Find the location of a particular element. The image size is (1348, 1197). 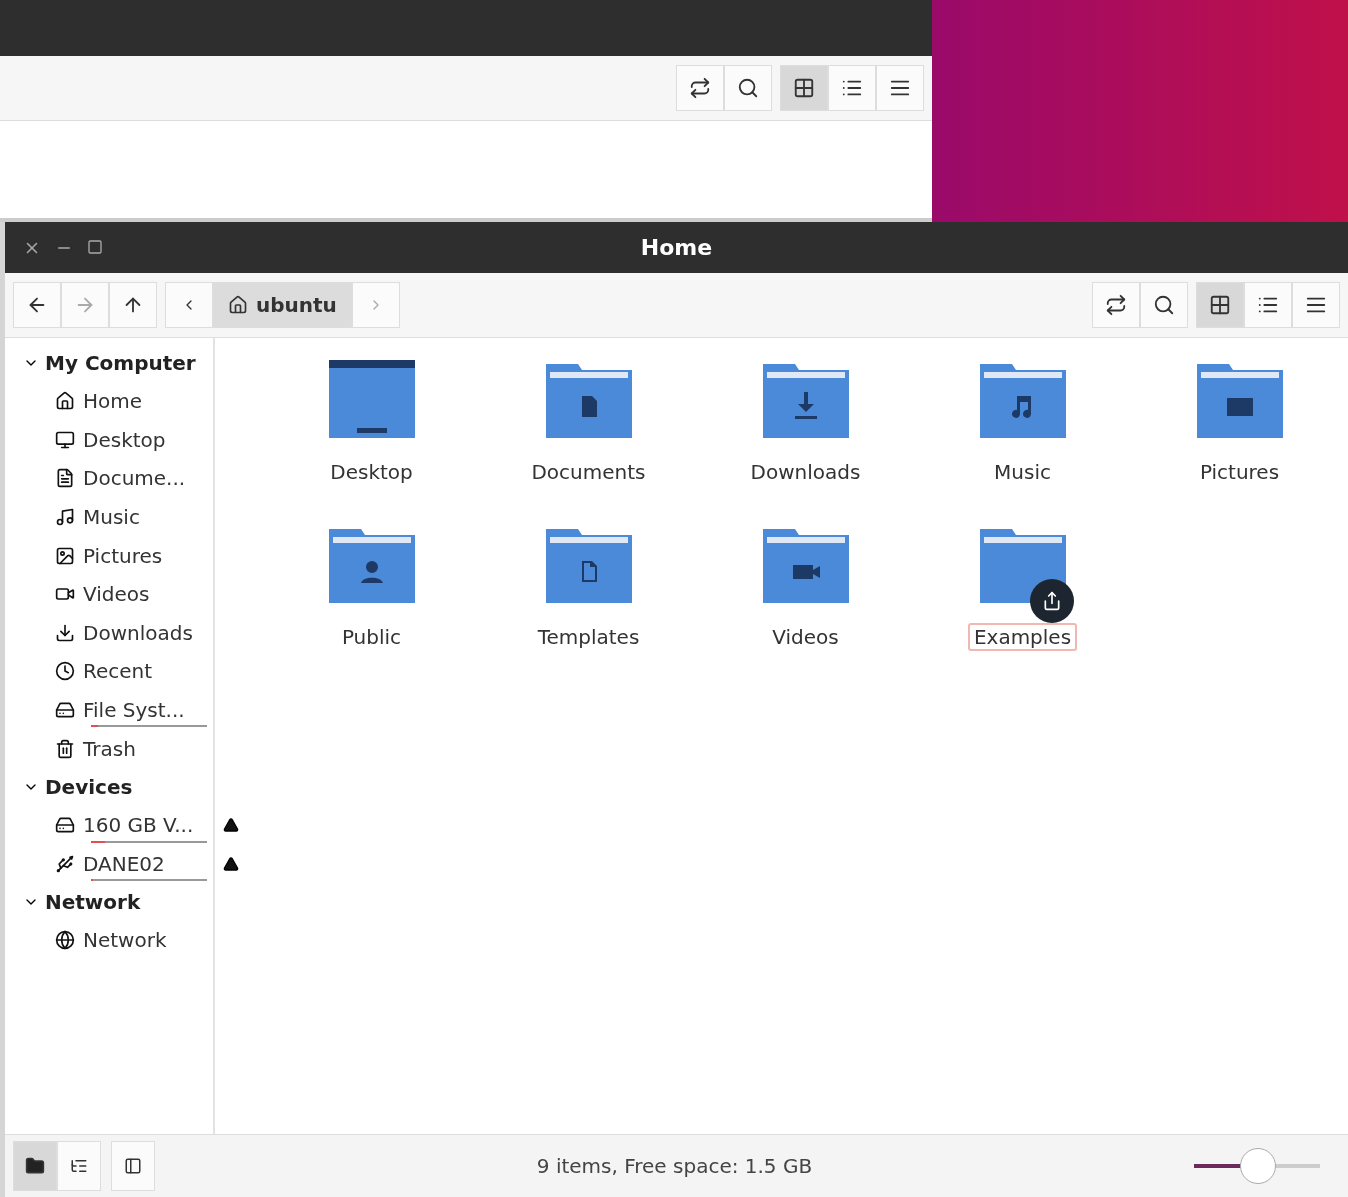

sidebar-toggle-button is located at coordinates (133, 1166).